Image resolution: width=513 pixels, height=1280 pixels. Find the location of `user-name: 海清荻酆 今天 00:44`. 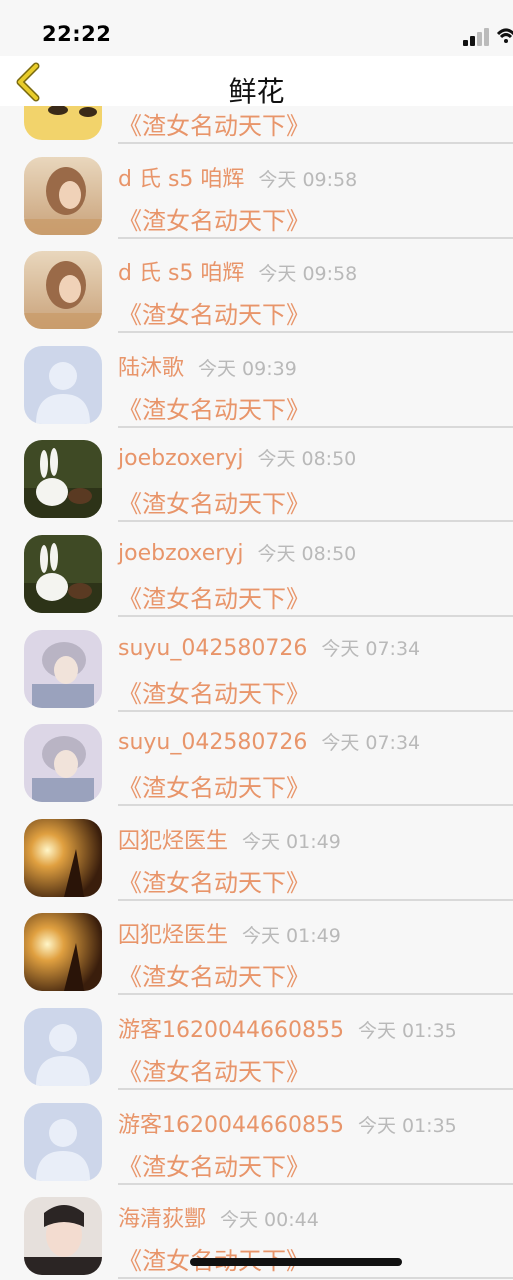

user-name: 海清荻酆 今天 00:44 is located at coordinates (218, 1217).